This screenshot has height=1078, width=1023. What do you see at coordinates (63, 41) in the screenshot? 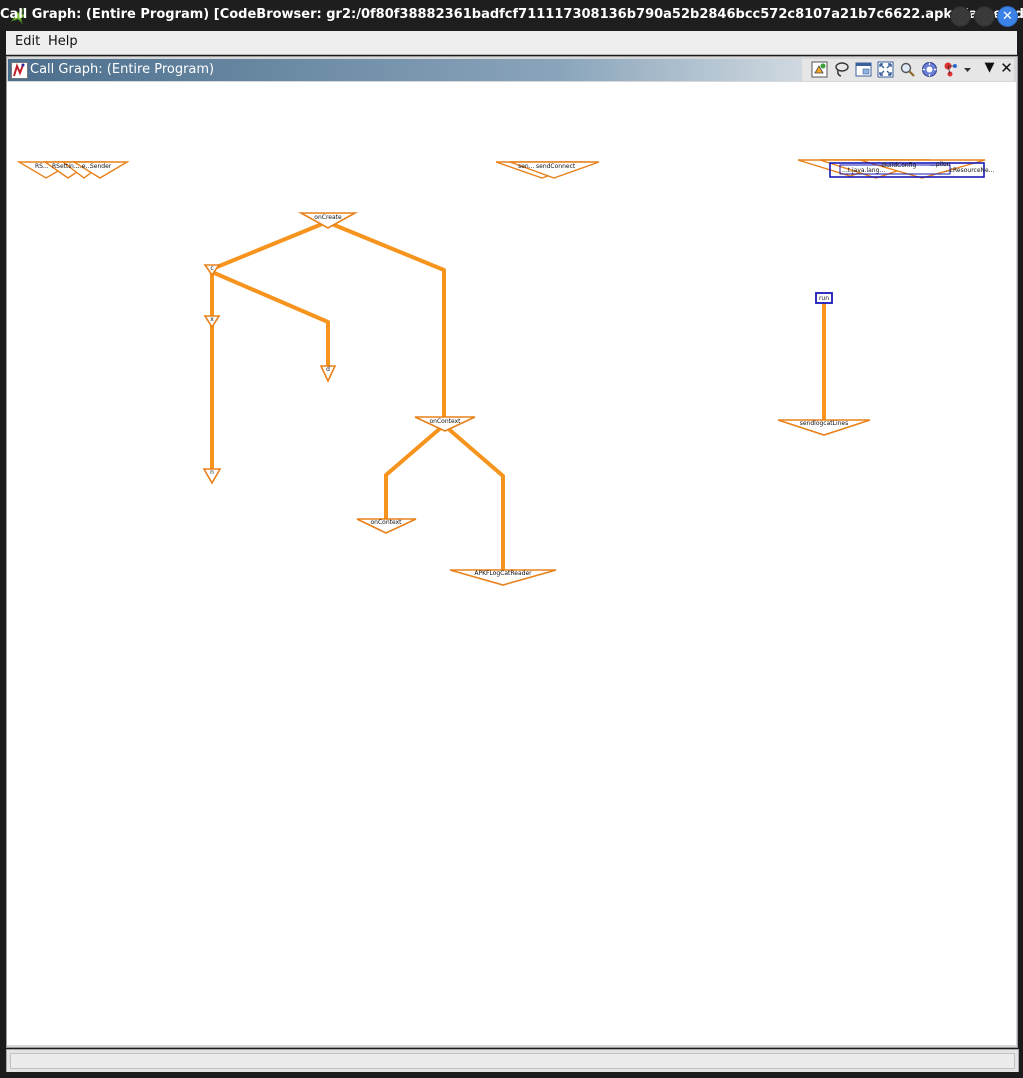
I see `menu-help: Help` at bounding box center [63, 41].